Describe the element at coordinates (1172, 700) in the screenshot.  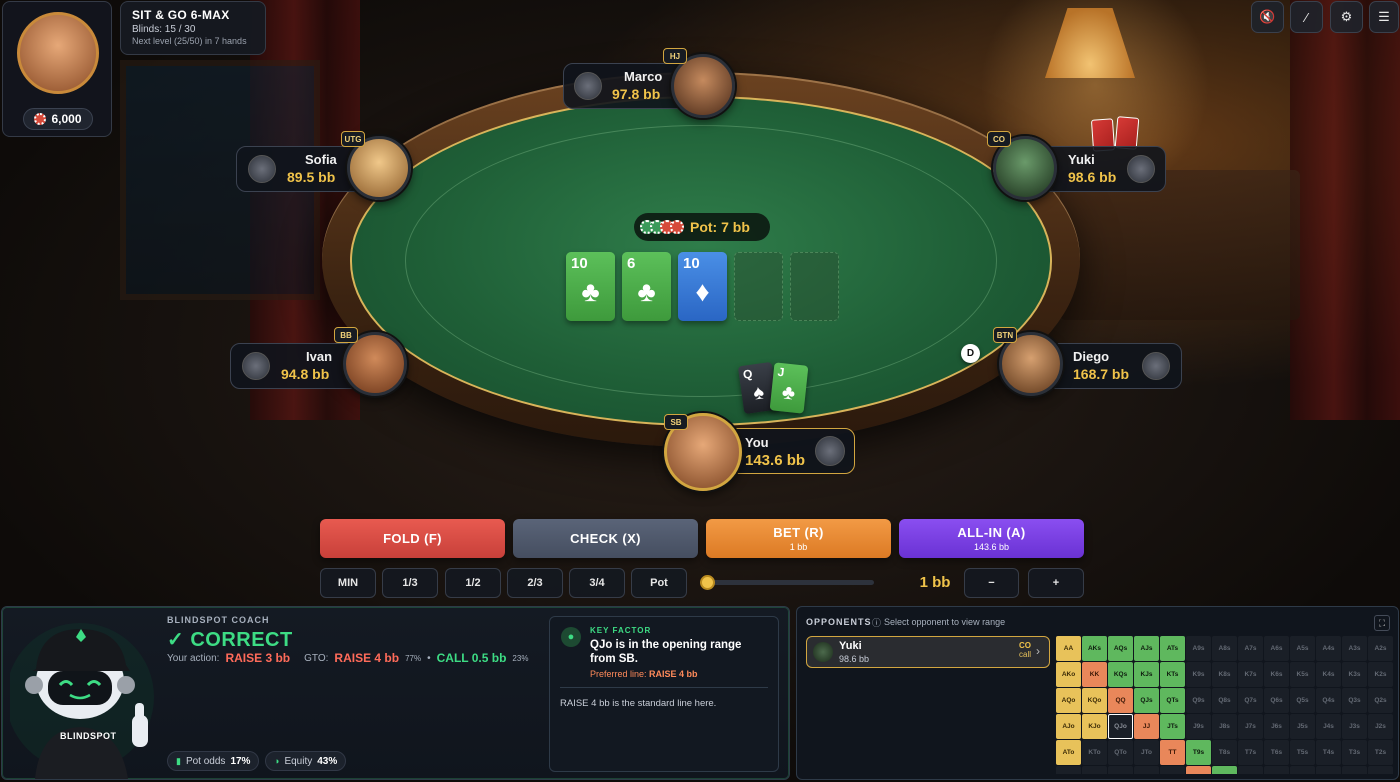
I see `range-cell: QTs` at that location.